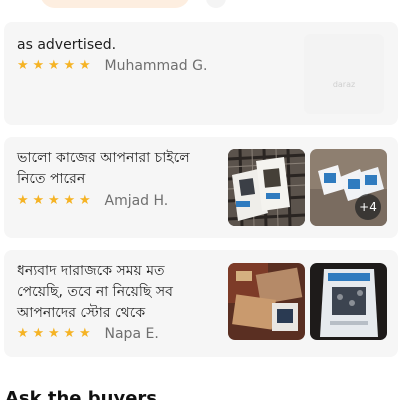  What do you see at coordinates (348, 187) in the screenshot?
I see `review-photo-thumbnail: +4` at bounding box center [348, 187].